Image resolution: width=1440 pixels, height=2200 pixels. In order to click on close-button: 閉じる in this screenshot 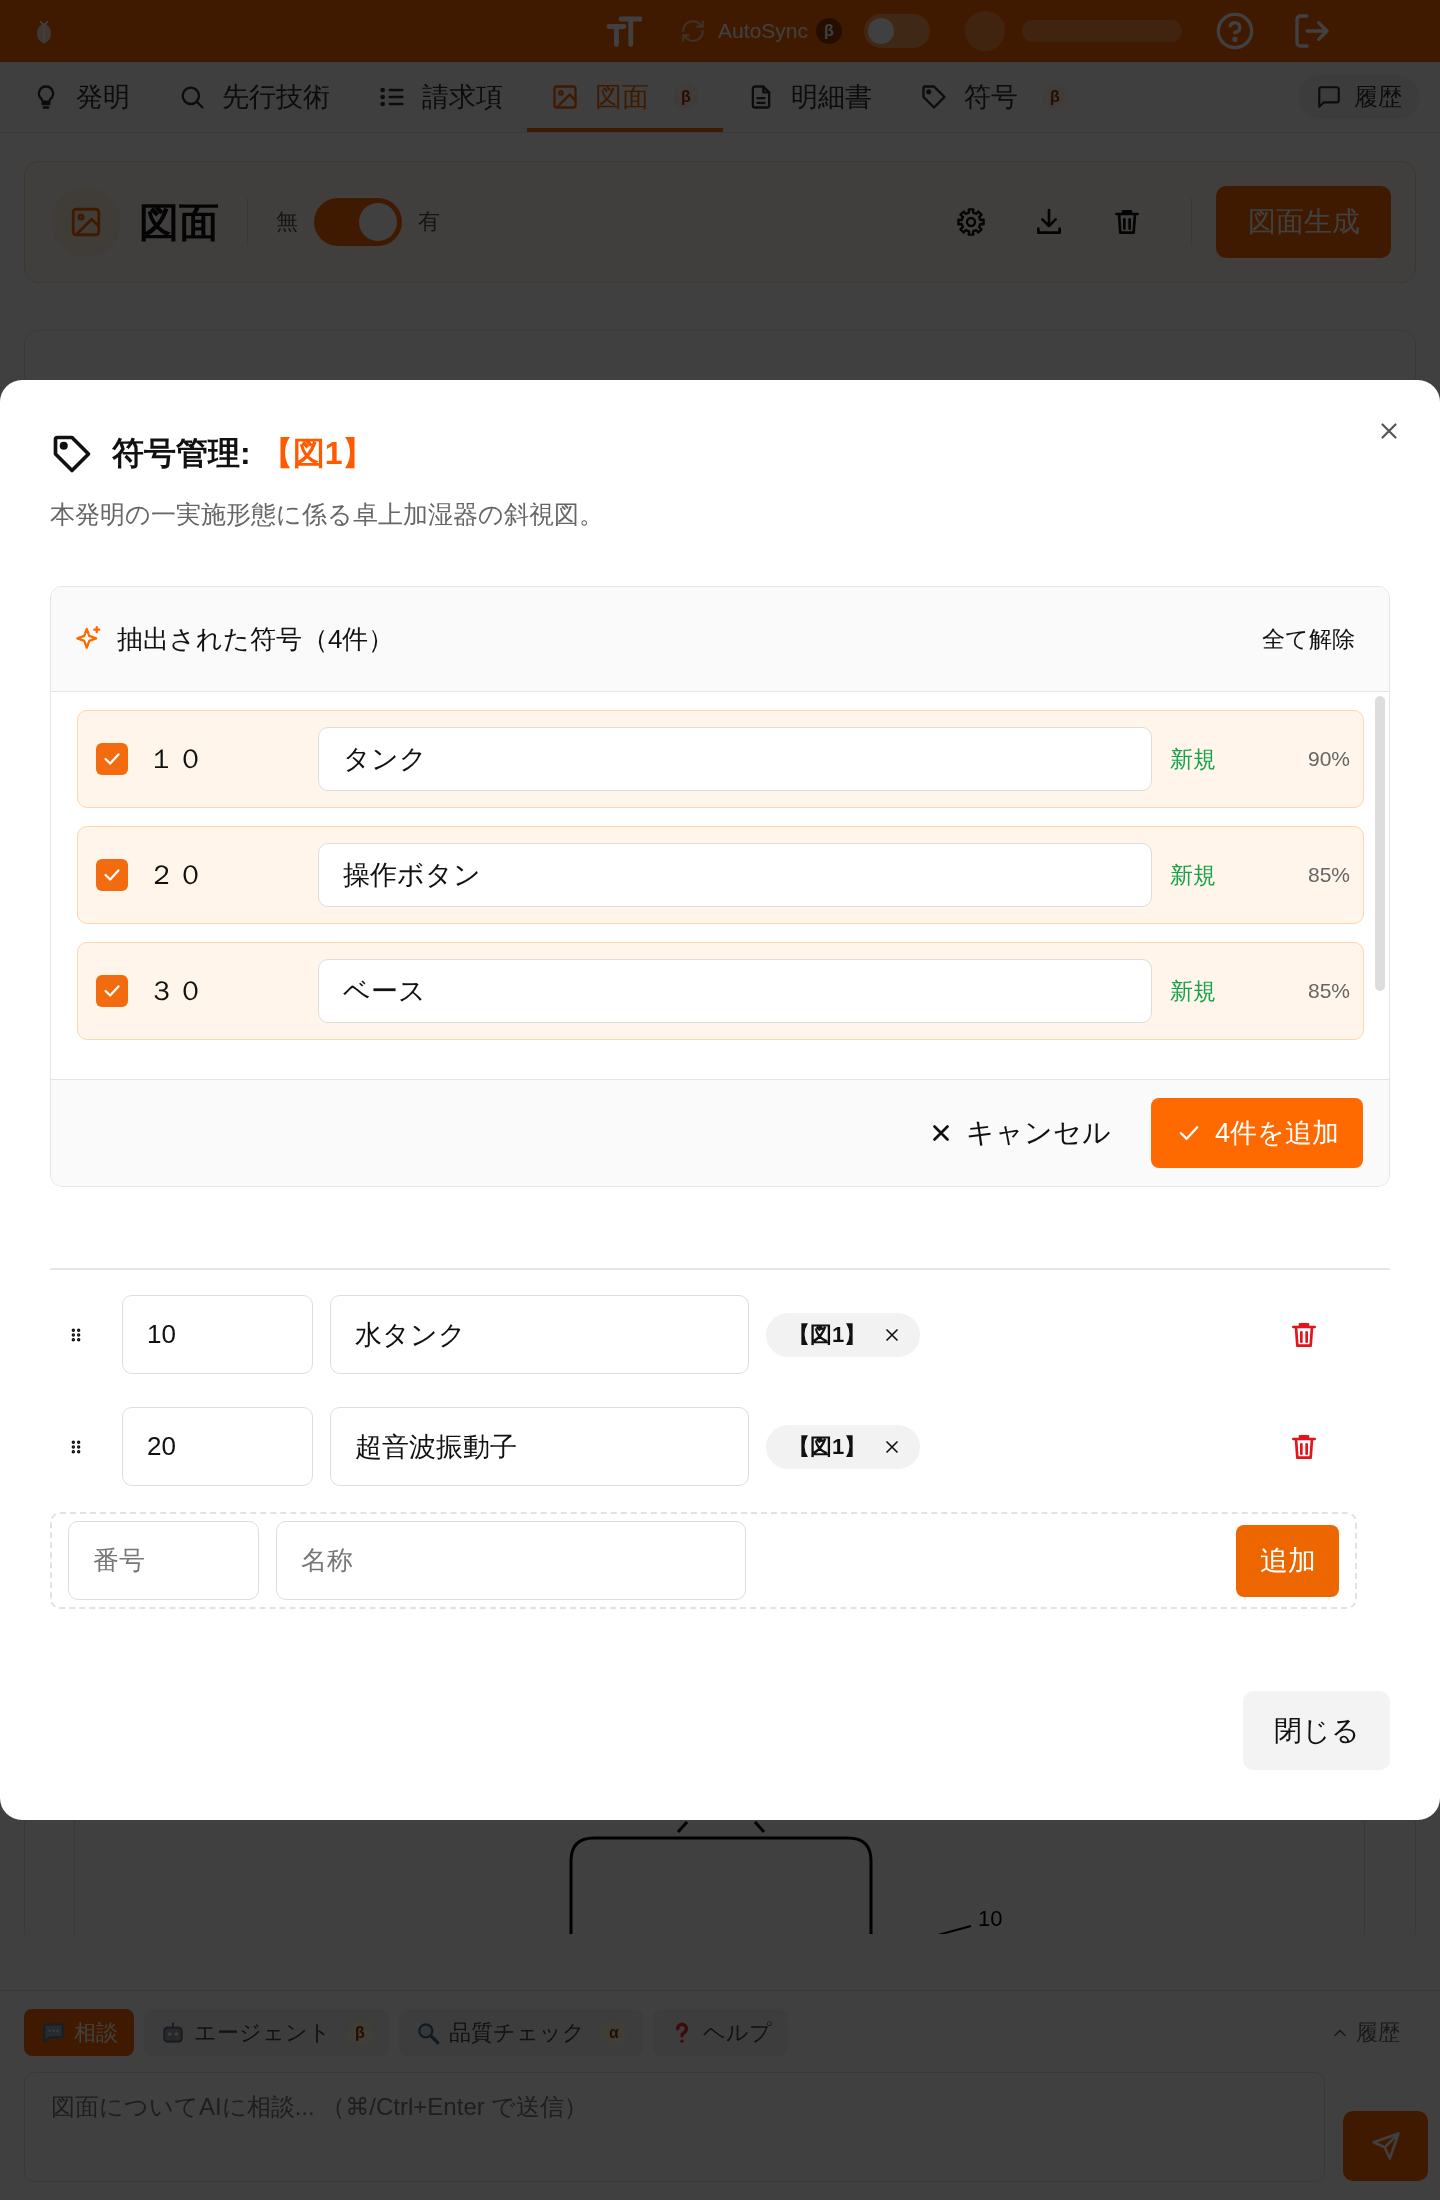, I will do `click(1316, 1730)`.